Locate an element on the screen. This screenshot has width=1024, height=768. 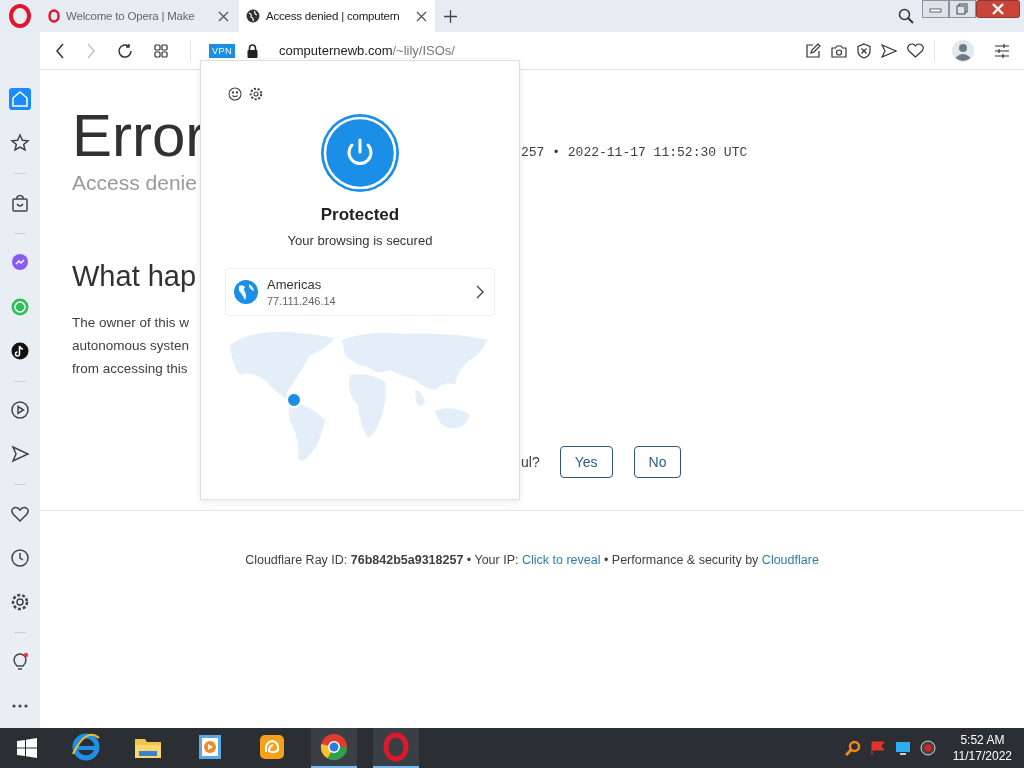
browser-tab: Access denied | computern is located at coordinates (337, 16).